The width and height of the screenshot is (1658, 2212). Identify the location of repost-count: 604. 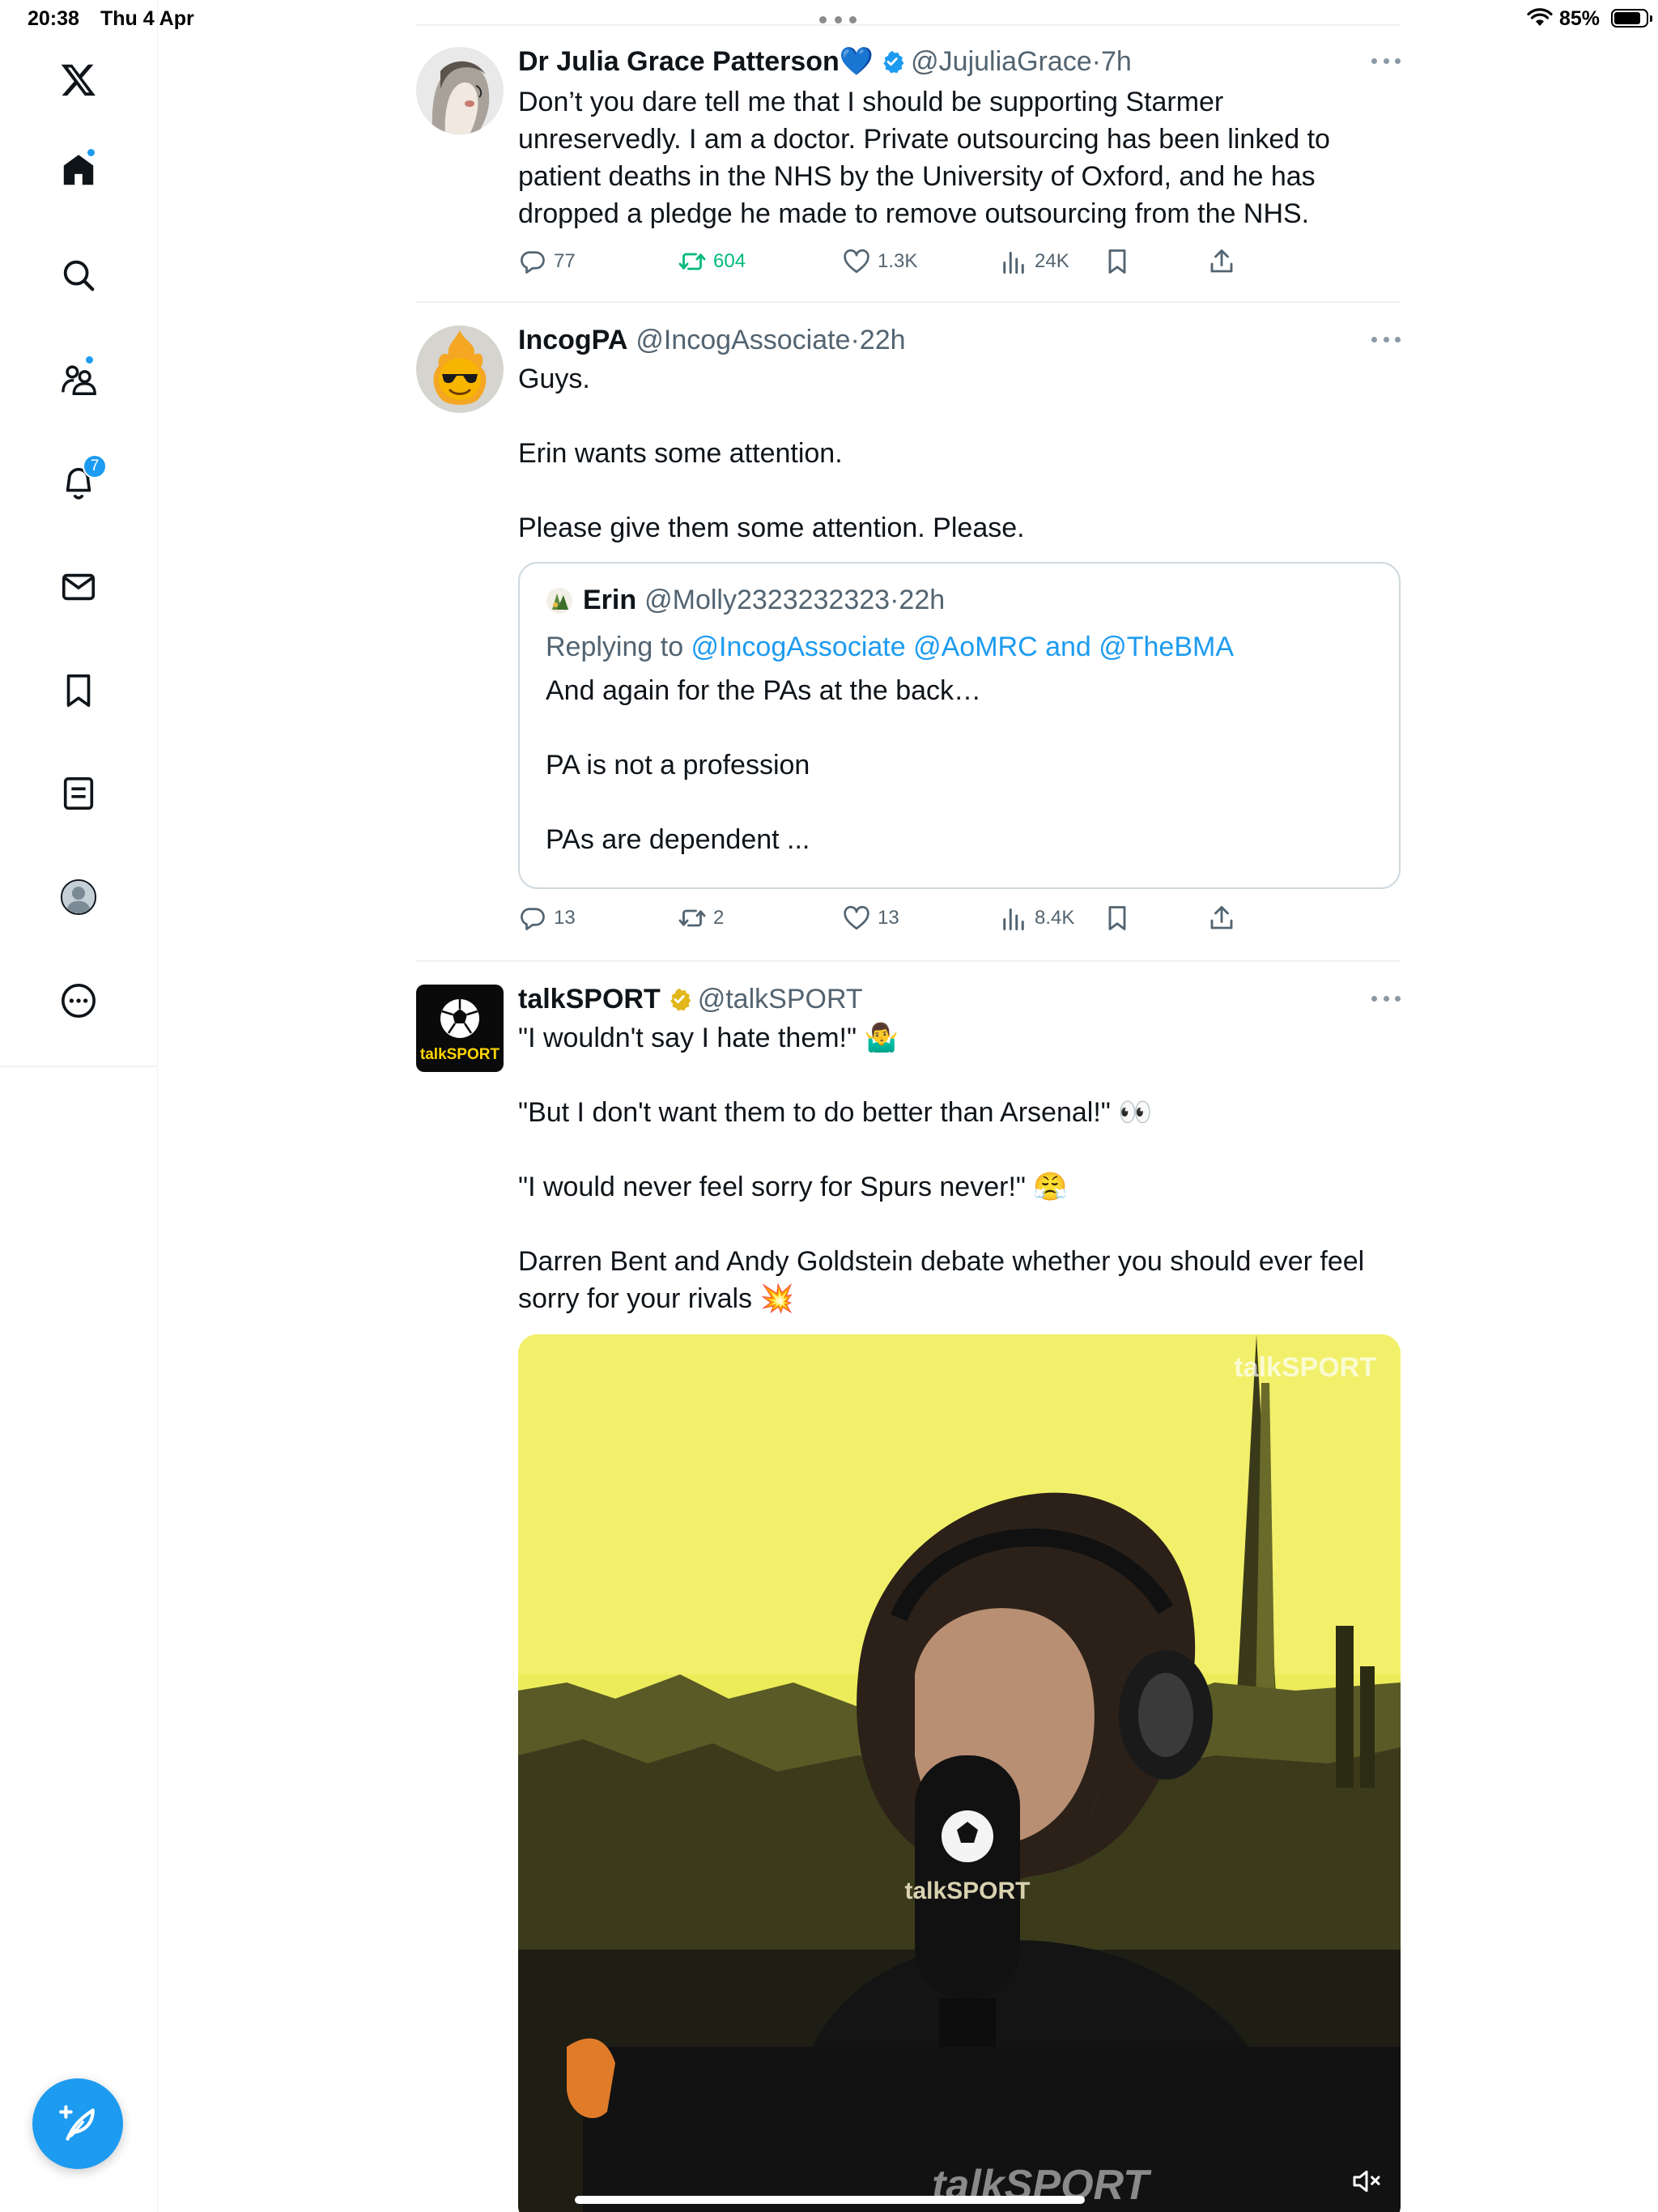
(729, 261).